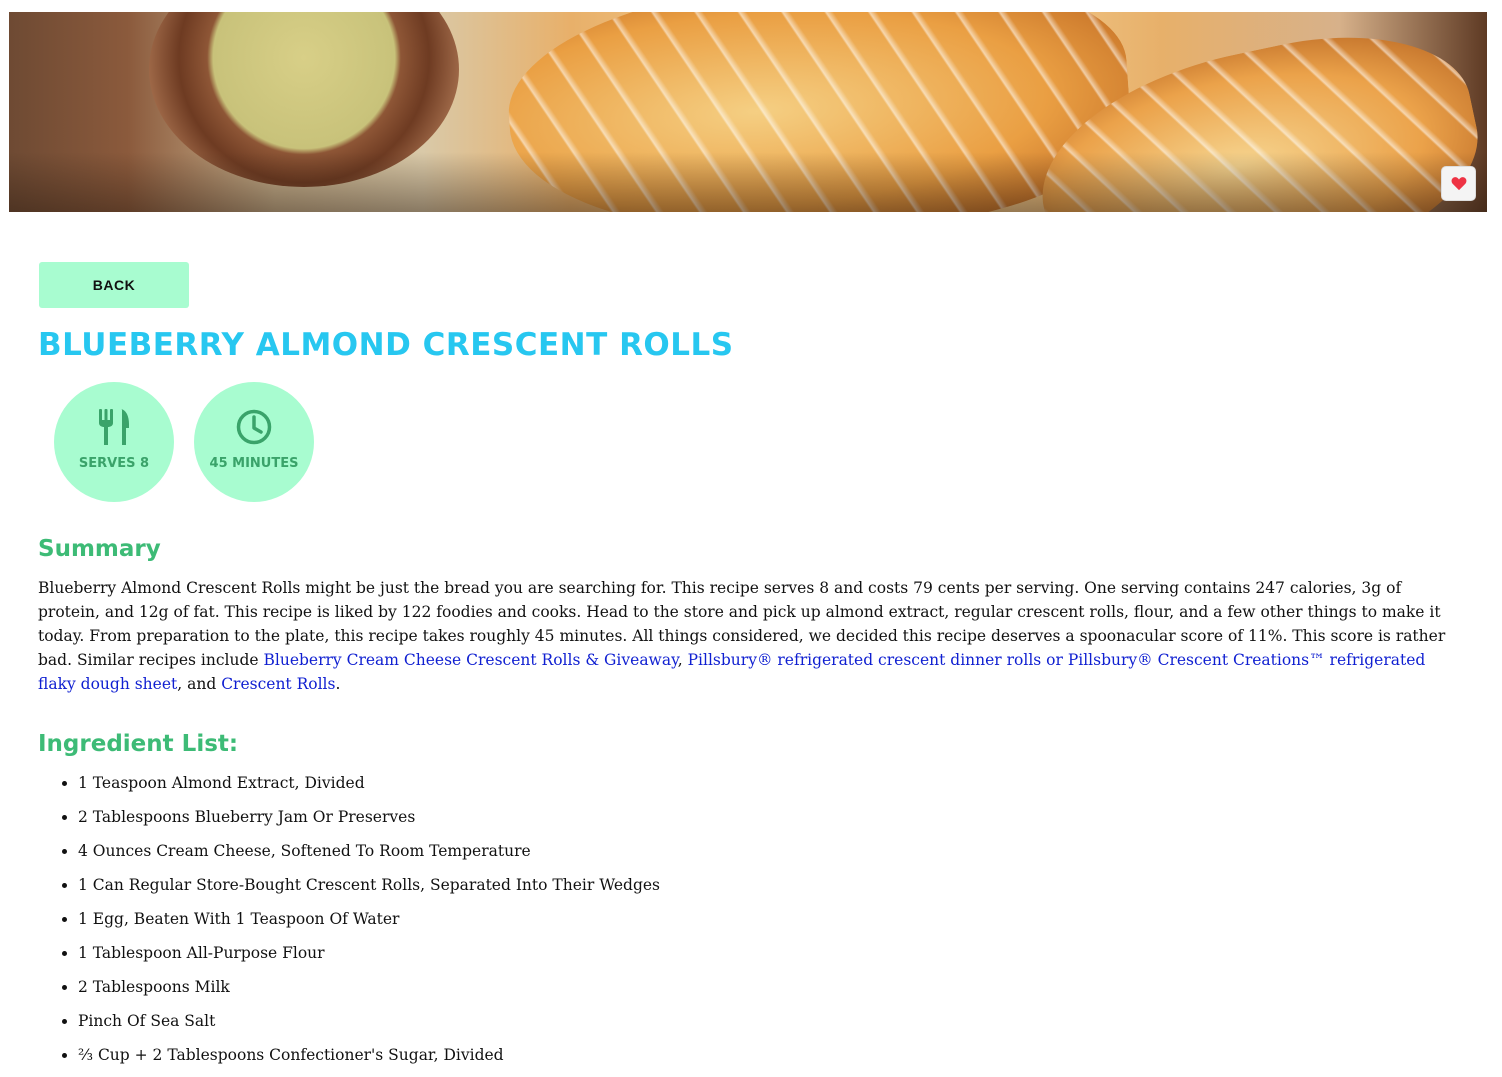 The width and height of the screenshot is (1502, 1077). I want to click on hero-shade, so click(748, 182).